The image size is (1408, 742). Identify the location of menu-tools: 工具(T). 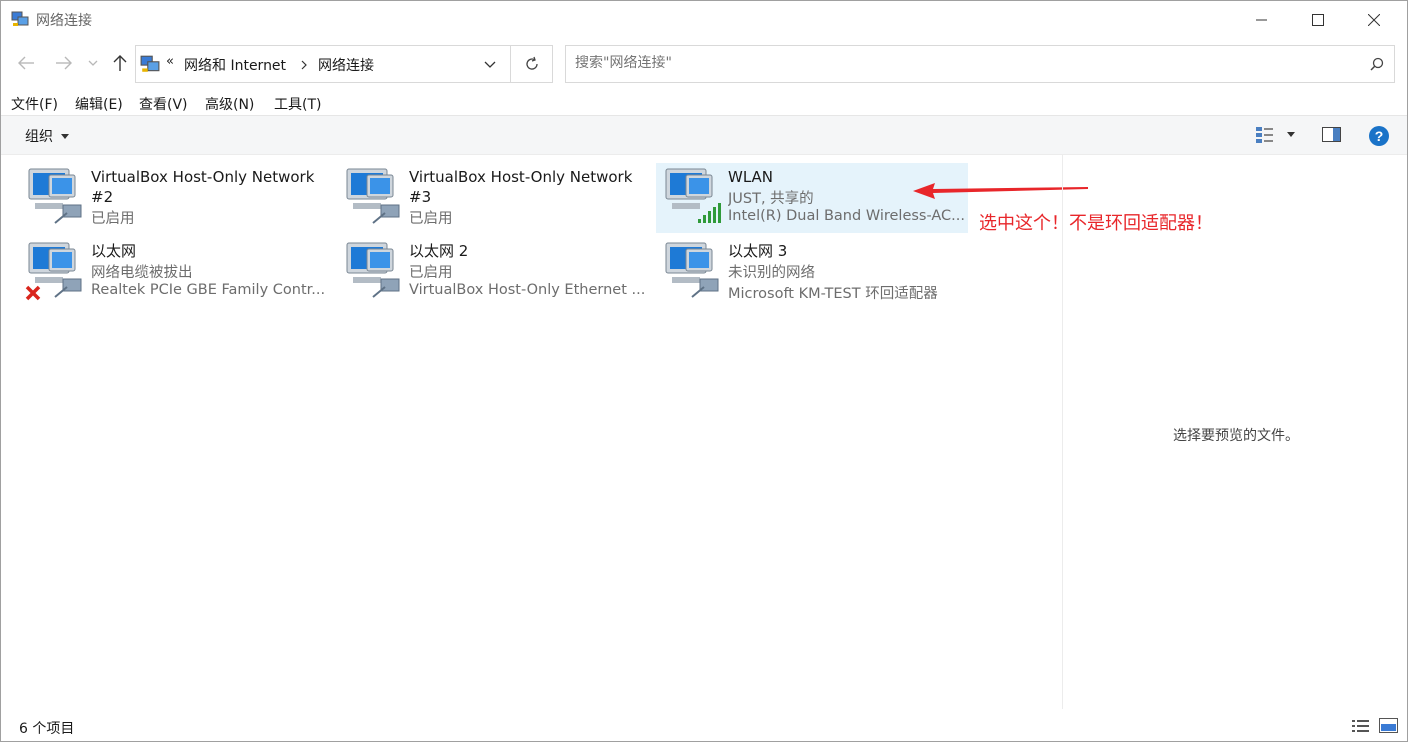
(297, 104).